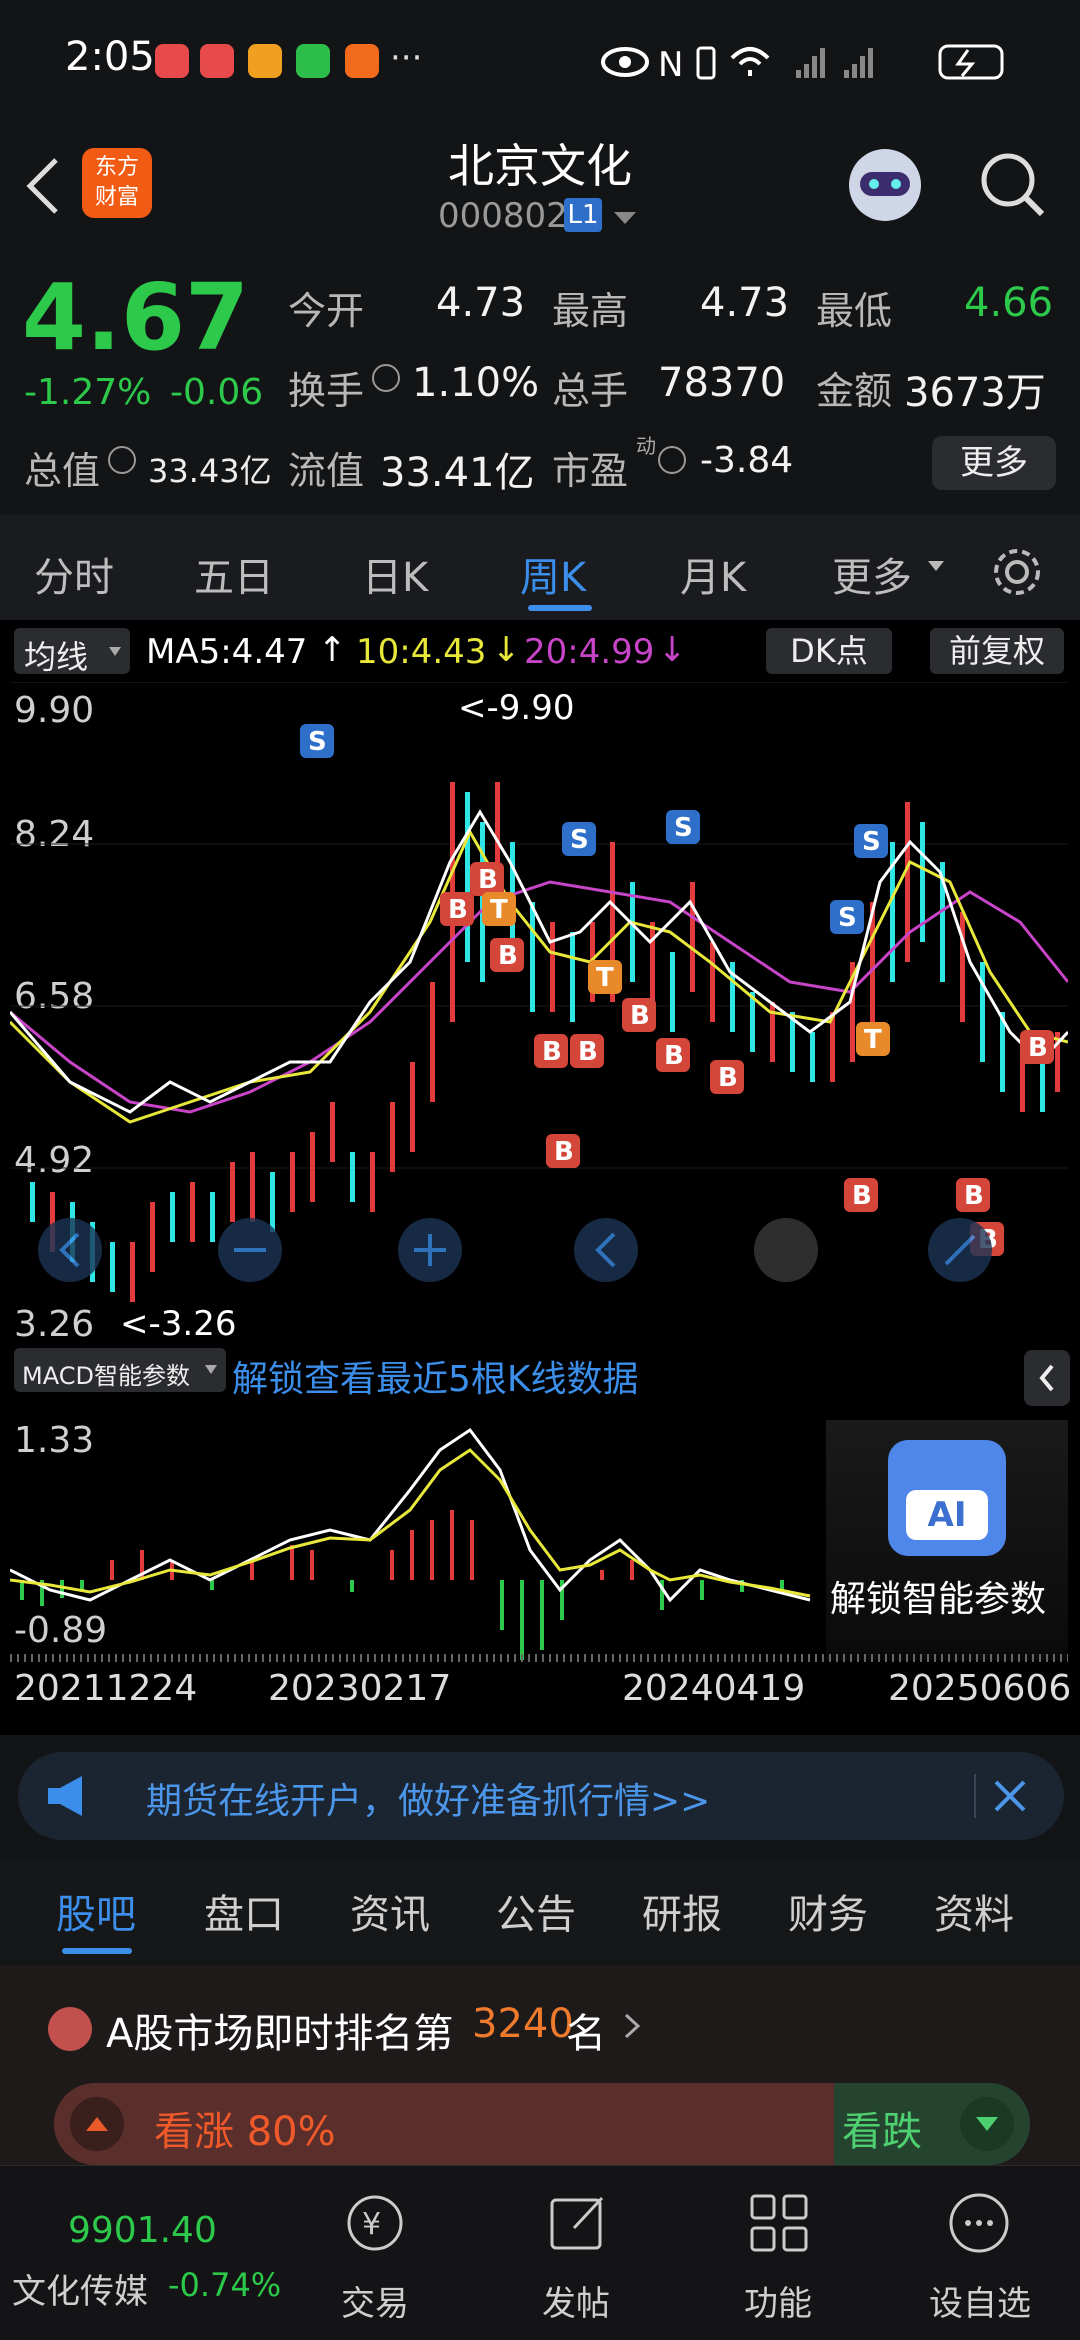  I want to click on info-tabs: 股吧 盘口 资讯 公告 研报 财务 资料, so click(540, 1910).